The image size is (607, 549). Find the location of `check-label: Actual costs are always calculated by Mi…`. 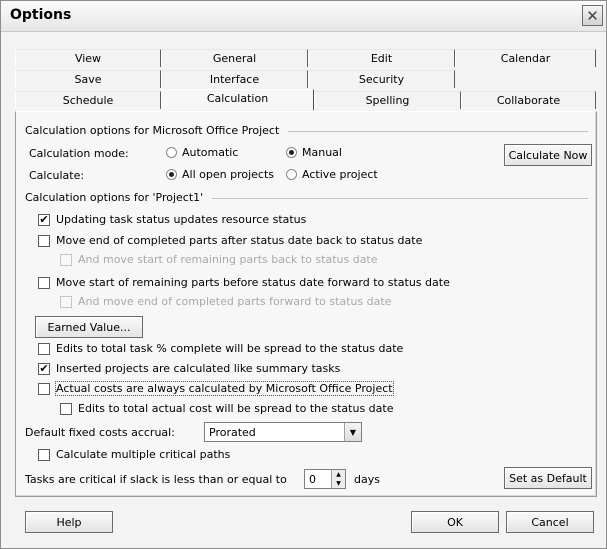

check-label: Actual costs are always calculated by Mi… is located at coordinates (224, 388).